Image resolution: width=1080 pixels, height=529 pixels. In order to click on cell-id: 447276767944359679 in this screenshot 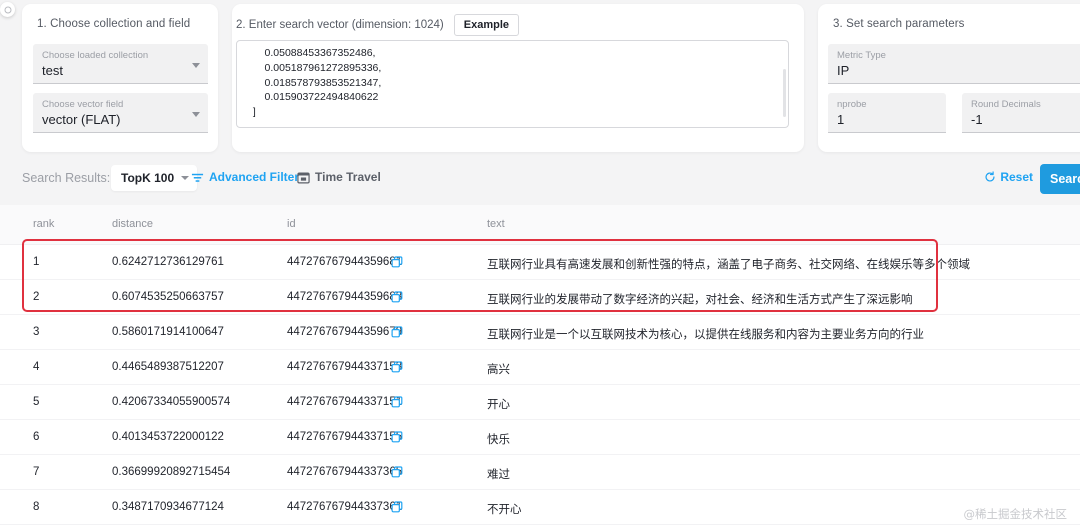, I will do `click(345, 332)`.